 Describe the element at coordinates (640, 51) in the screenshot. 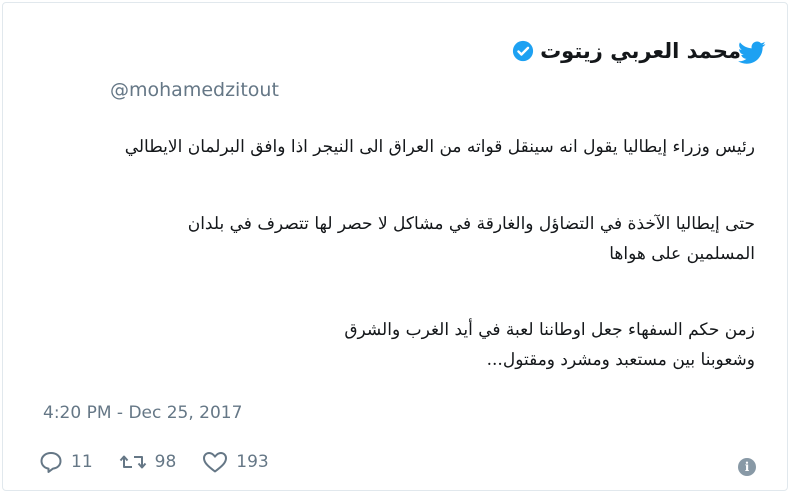

I see `author-name: محمد العربي زيتوت` at that location.